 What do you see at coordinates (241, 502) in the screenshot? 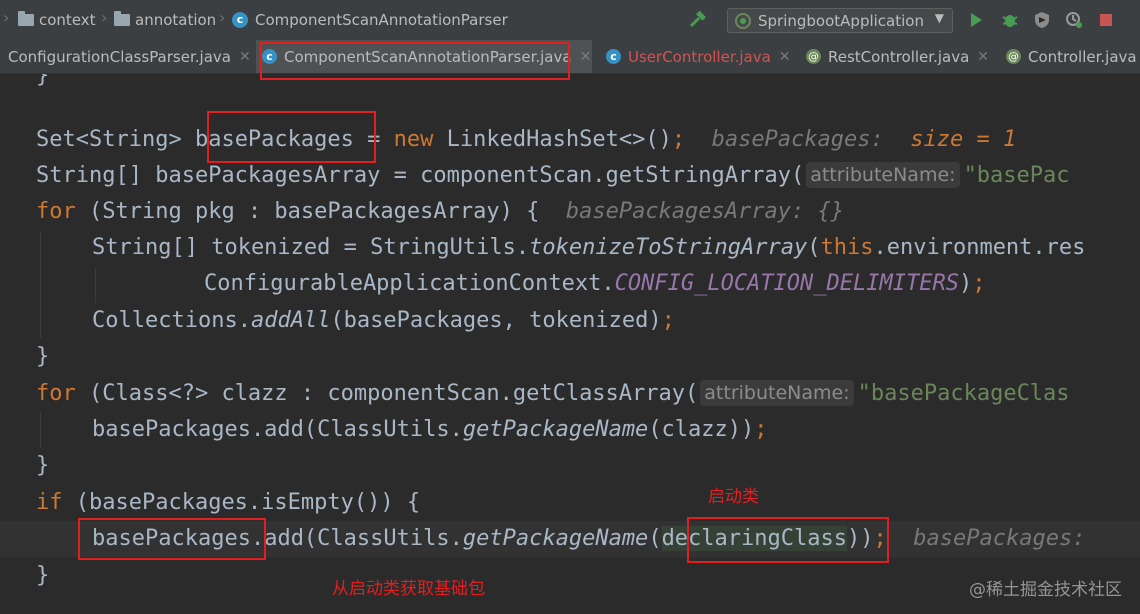
I see `code-token: (basePackages.isEmpty()) {` at bounding box center [241, 502].